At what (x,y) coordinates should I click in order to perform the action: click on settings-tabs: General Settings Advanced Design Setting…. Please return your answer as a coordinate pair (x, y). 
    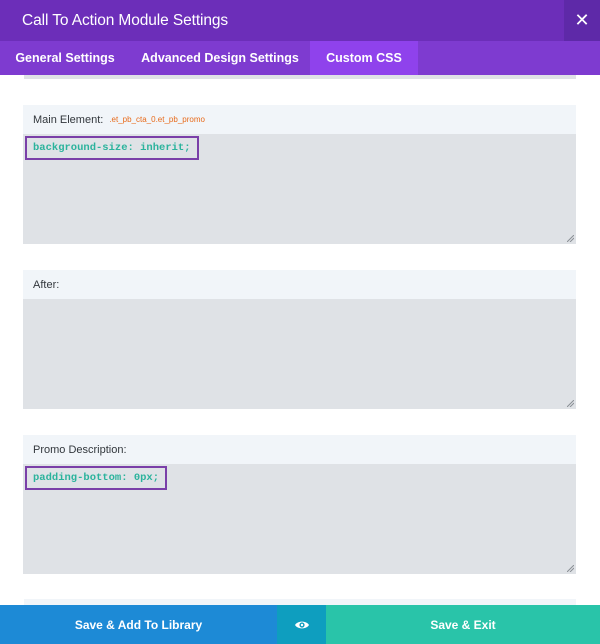
    Looking at the image, I should click on (300, 58).